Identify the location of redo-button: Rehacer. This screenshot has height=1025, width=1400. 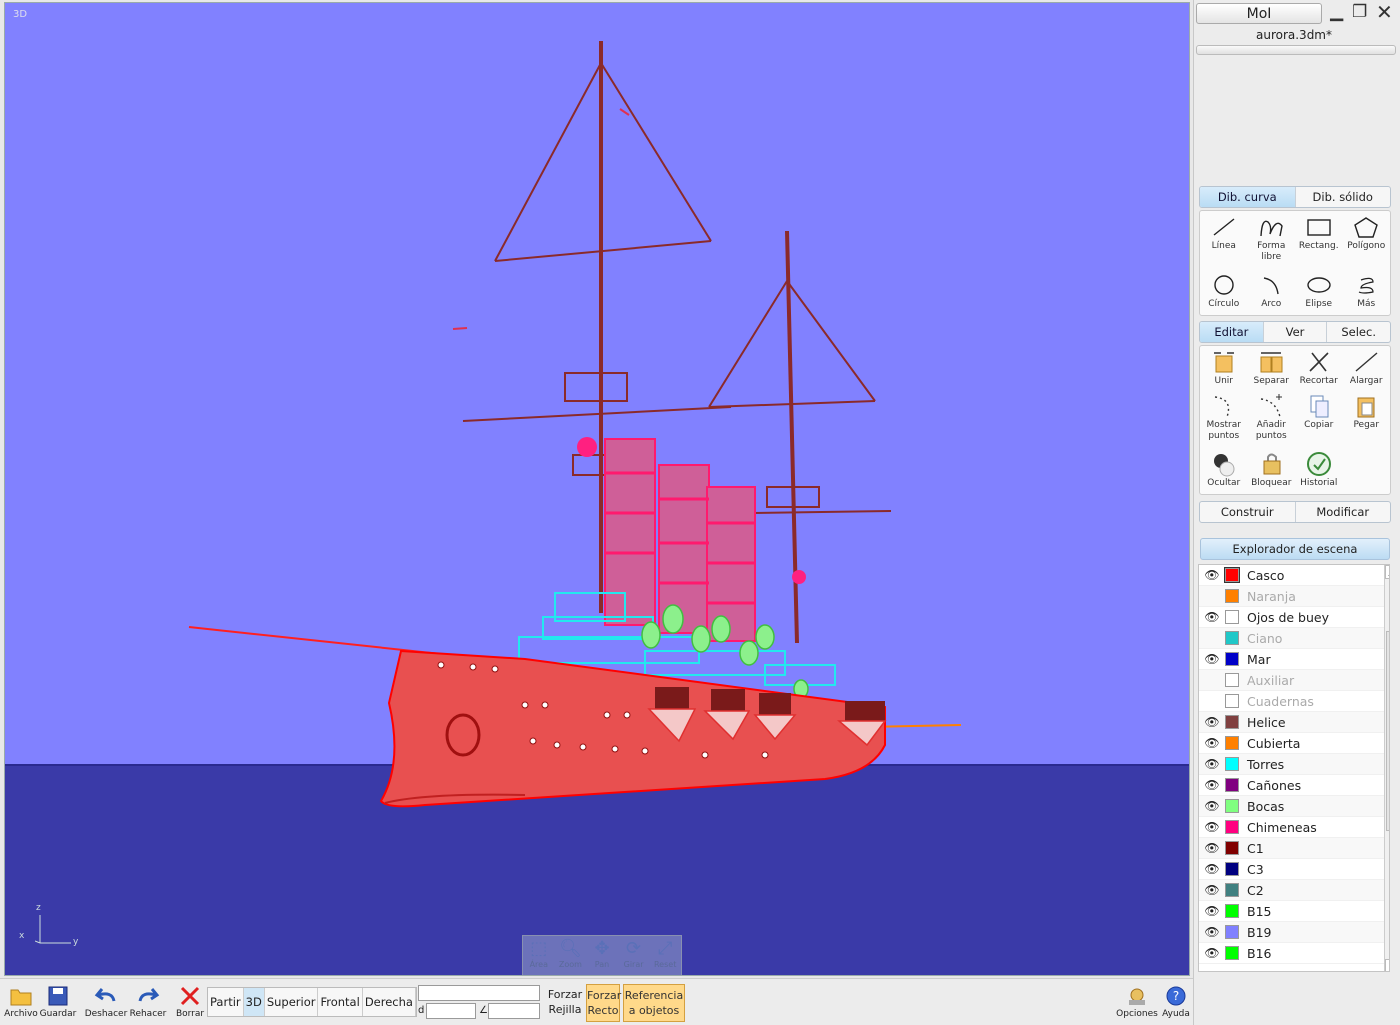
(148, 1001).